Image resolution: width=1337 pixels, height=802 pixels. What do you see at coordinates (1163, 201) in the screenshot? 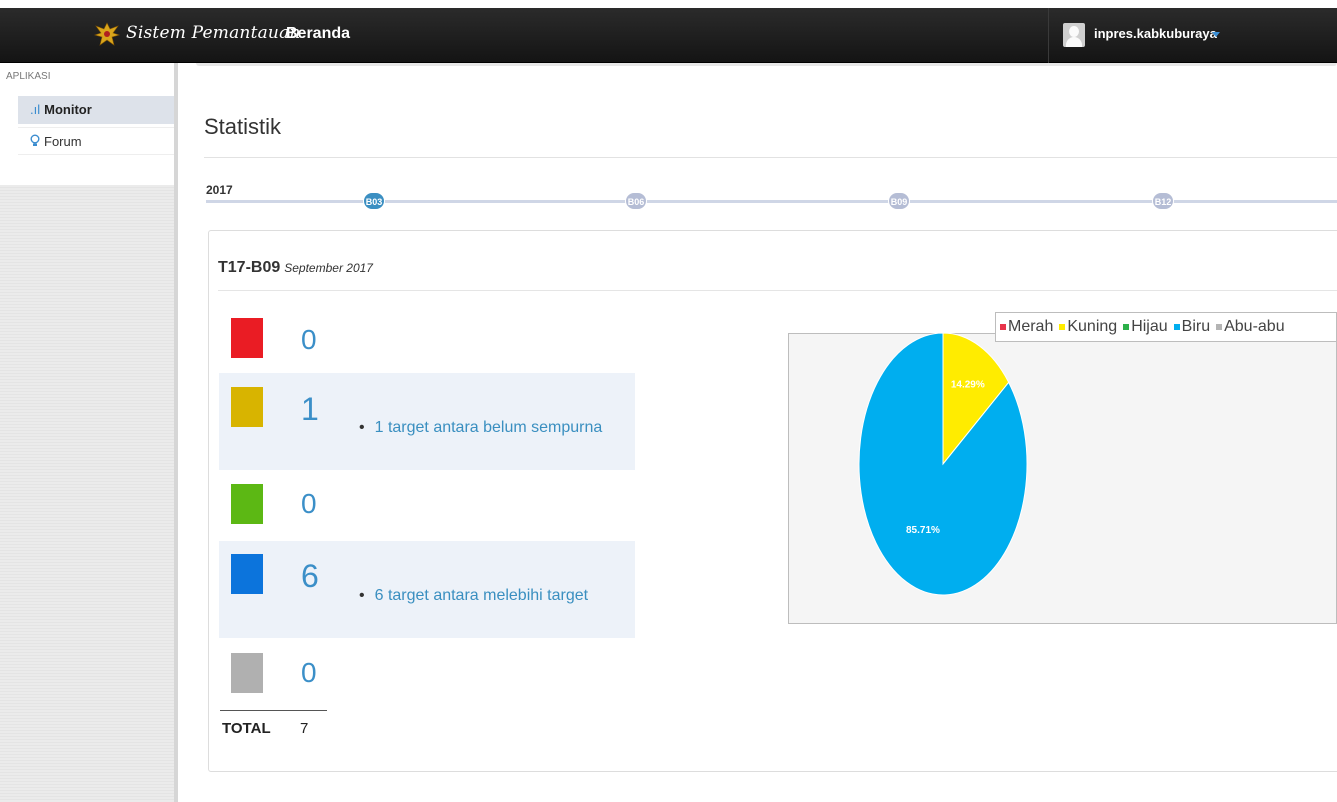
I see `timeline-node-b12: B12` at bounding box center [1163, 201].